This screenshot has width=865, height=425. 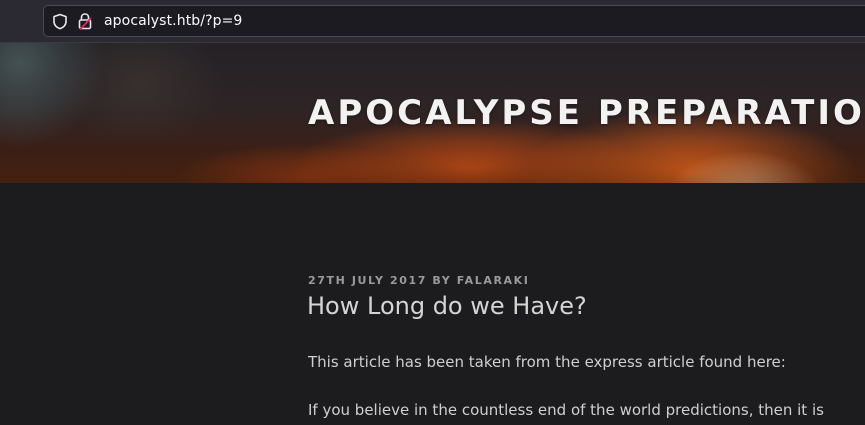 What do you see at coordinates (173, 21) in the screenshot?
I see `url-text: apocalyst.htb/?p=9` at bounding box center [173, 21].